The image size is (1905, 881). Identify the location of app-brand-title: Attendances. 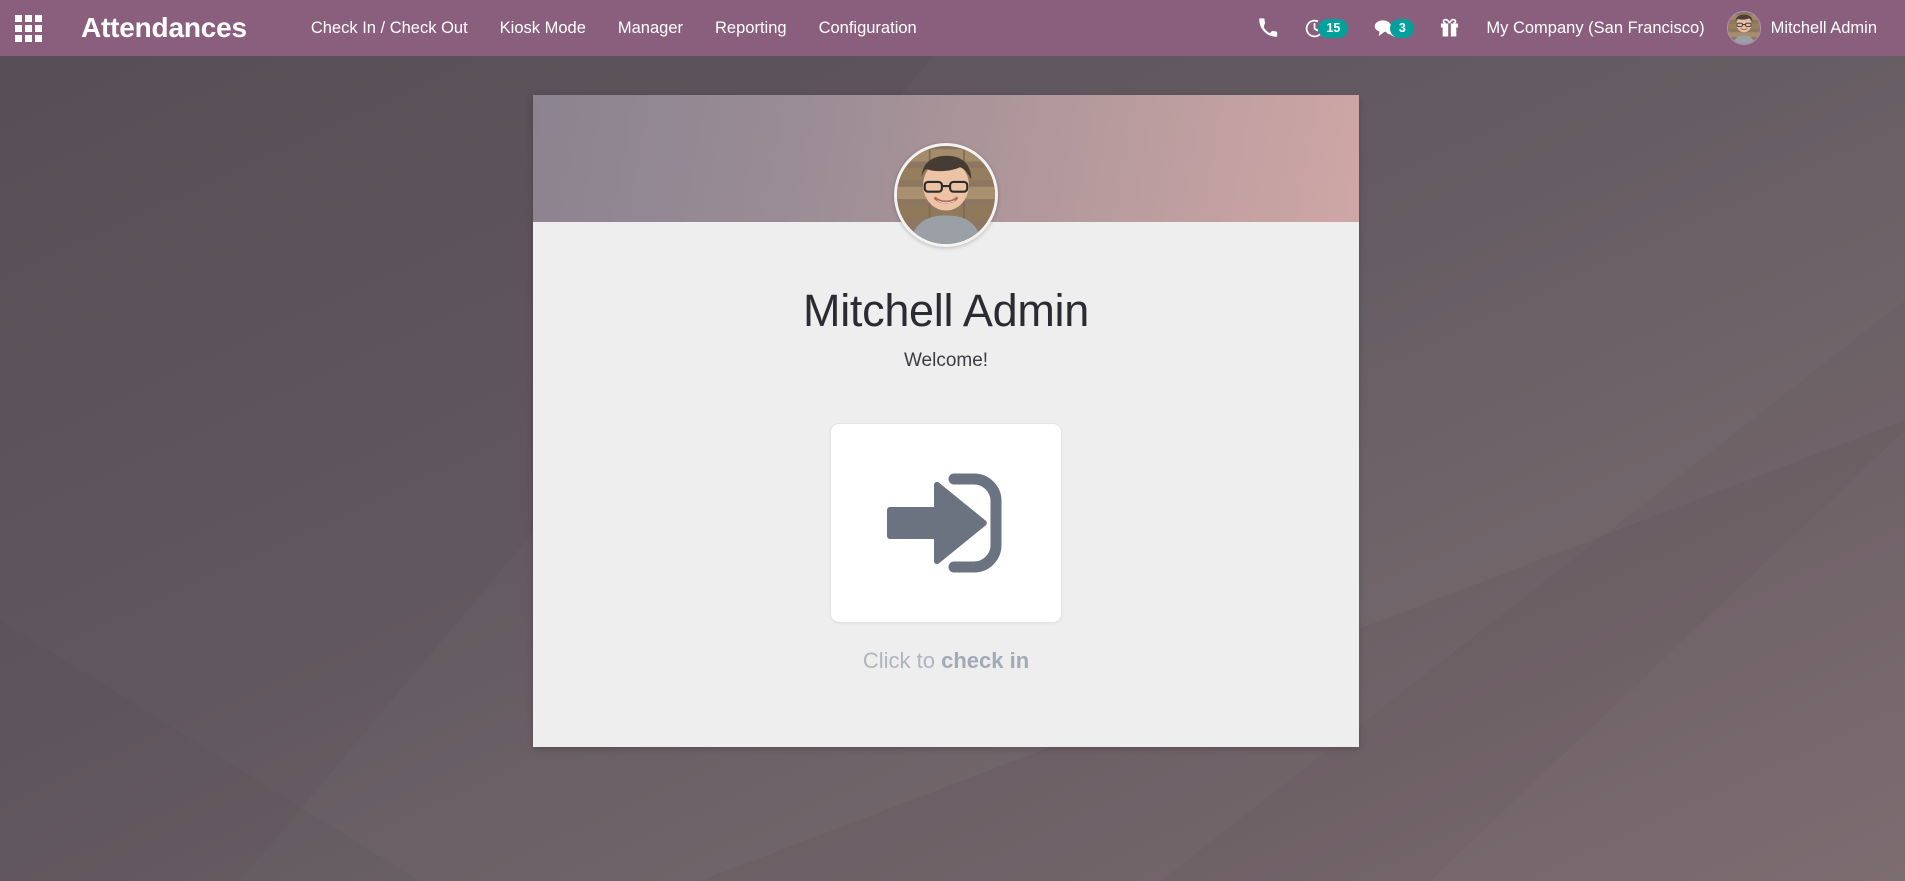
(164, 27).